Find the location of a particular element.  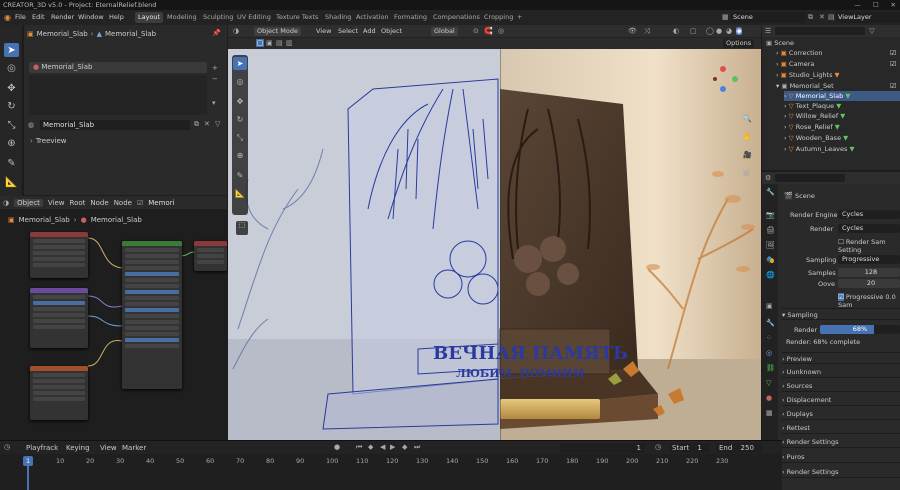

node-image-texture is located at coordinates (59, 318).